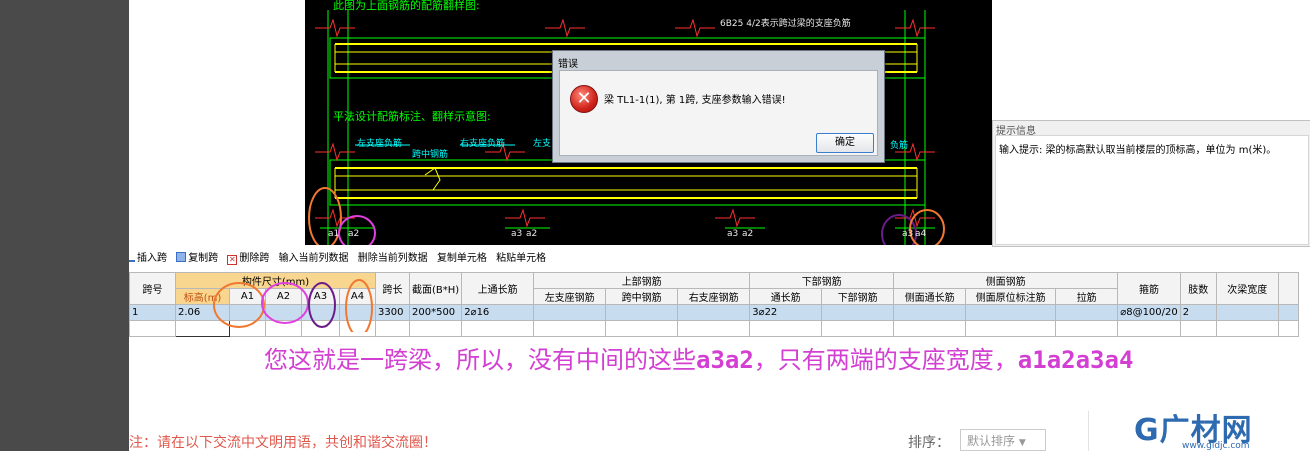  I want to click on insert-span-button: 插入跨, so click(148, 256).